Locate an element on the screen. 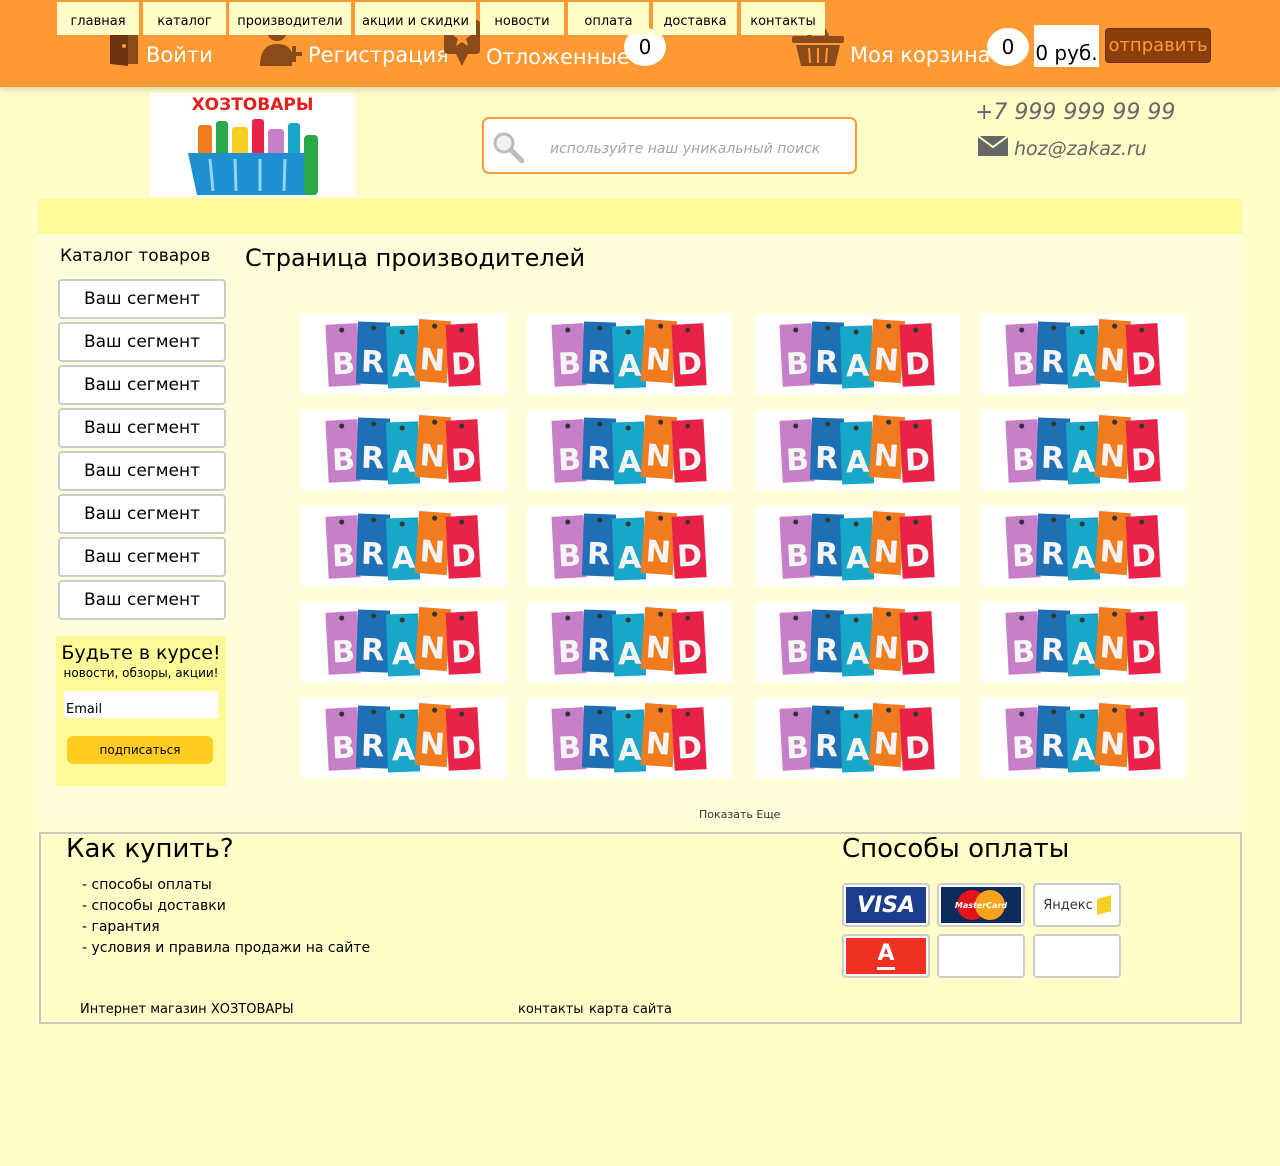  catalog-title: Каталог товаров is located at coordinates (135, 256).